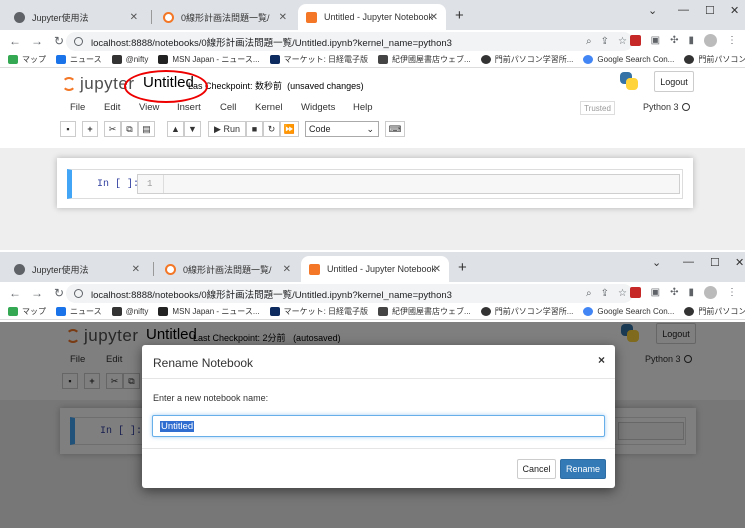 The width and height of the screenshot is (745, 528). I want to click on google-icon, so click(588, 59).